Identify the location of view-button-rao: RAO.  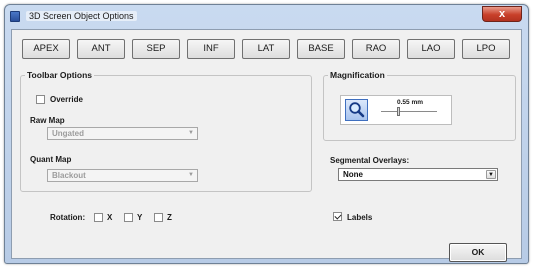
(376, 49).